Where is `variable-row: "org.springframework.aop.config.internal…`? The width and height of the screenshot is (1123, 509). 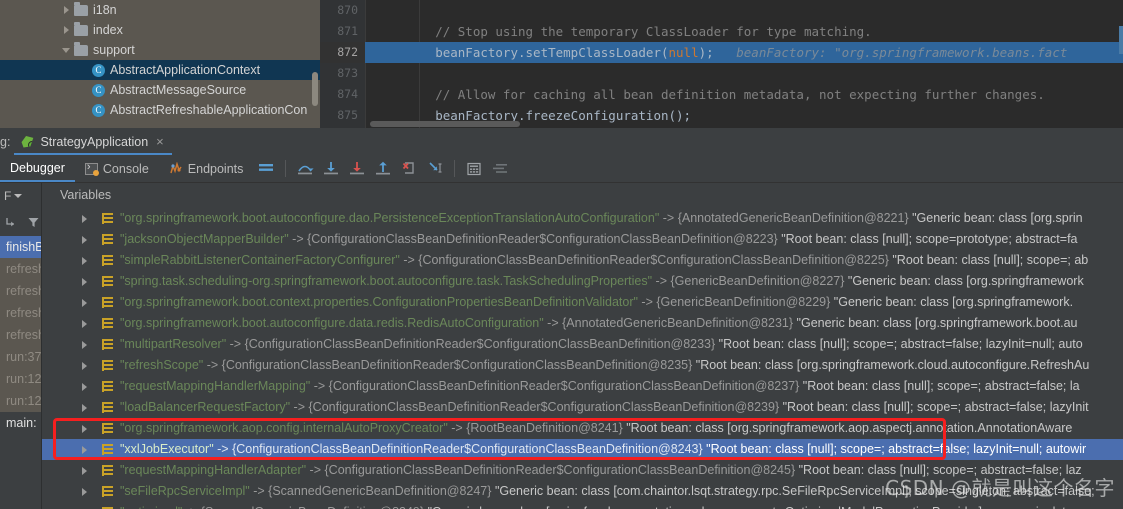 variable-row: "org.springframework.aop.config.internal… is located at coordinates (582, 428).